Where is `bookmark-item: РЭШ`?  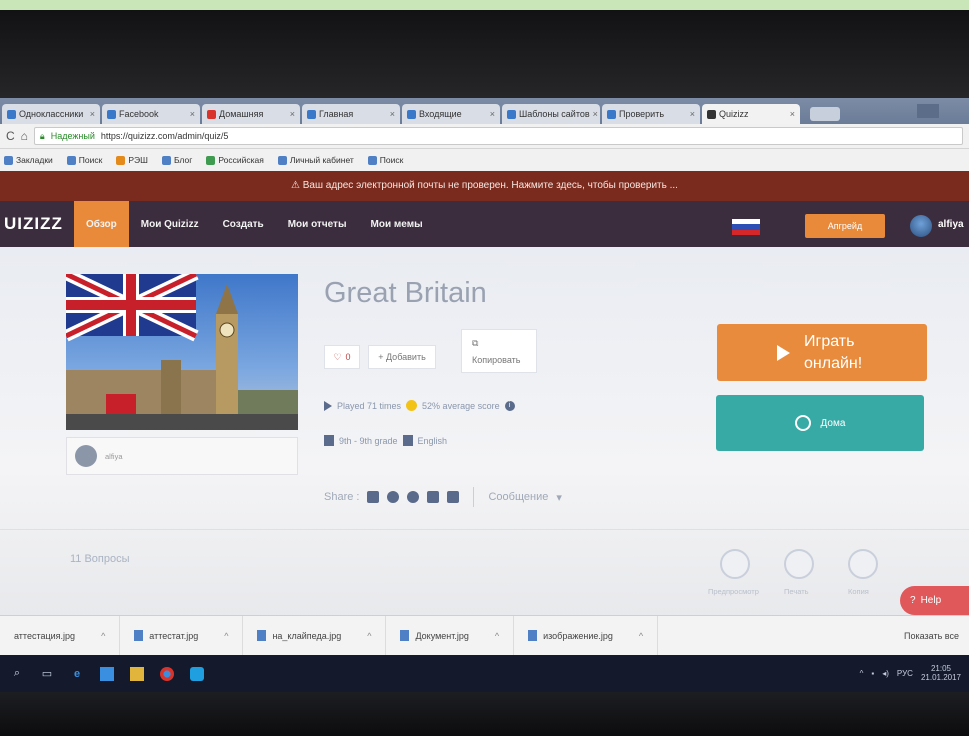
bookmark-item: РЭШ is located at coordinates (132, 160).